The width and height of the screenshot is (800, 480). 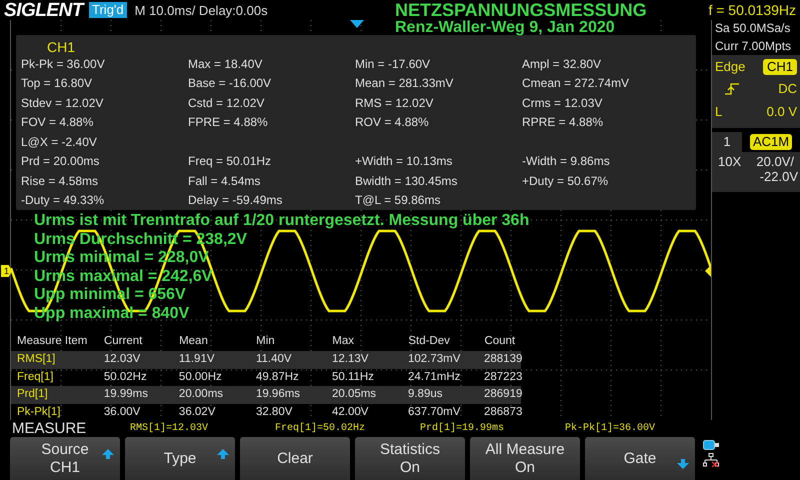 What do you see at coordinates (39, 412) in the screenshot?
I see `table-cell-text: Pk-Pk[1]` at bounding box center [39, 412].